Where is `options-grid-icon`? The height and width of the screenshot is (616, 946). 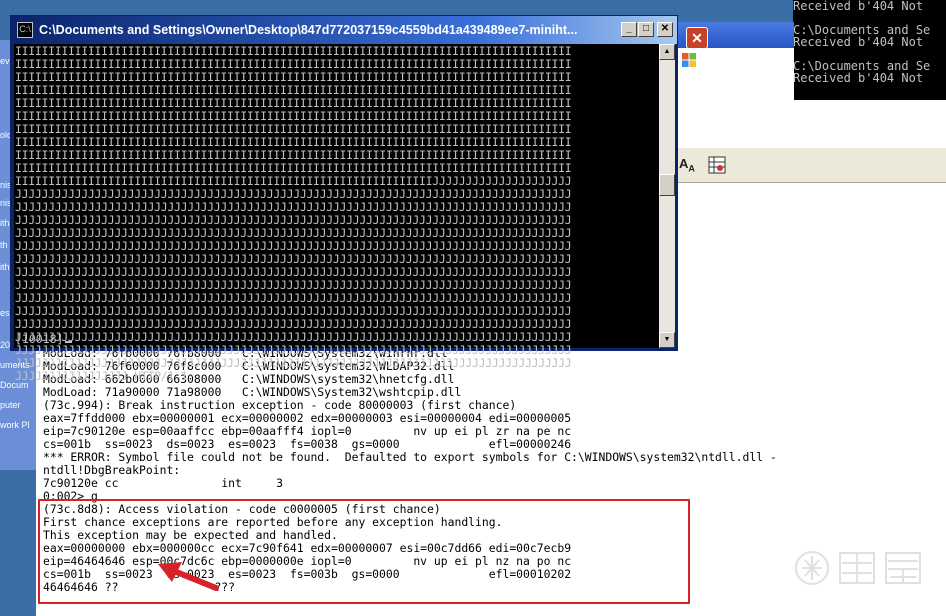 options-grid-icon is located at coordinates (717, 165).